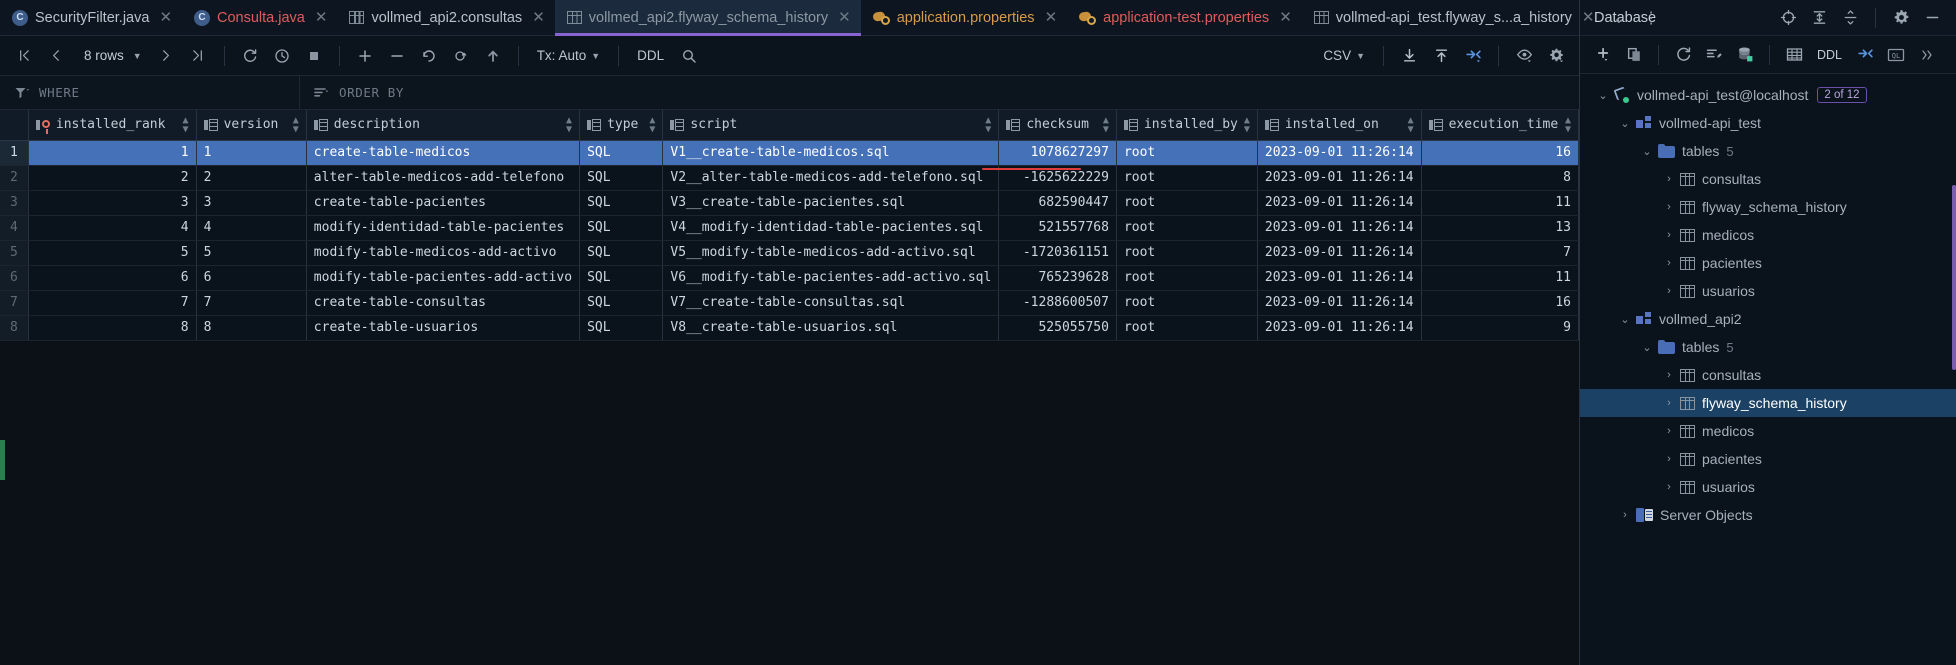  What do you see at coordinates (1768, 375) in the screenshot?
I see `tree-node-consultas: › consultas` at bounding box center [1768, 375].